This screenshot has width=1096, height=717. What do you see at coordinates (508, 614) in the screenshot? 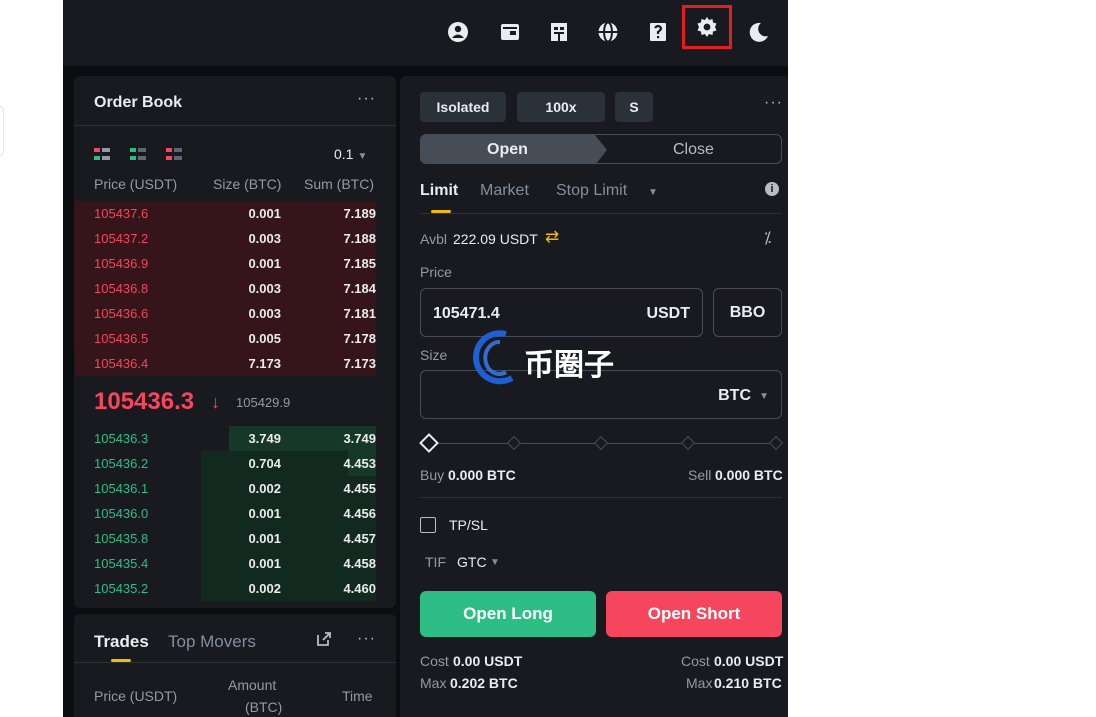
I see `open-long-button: Open Long` at bounding box center [508, 614].